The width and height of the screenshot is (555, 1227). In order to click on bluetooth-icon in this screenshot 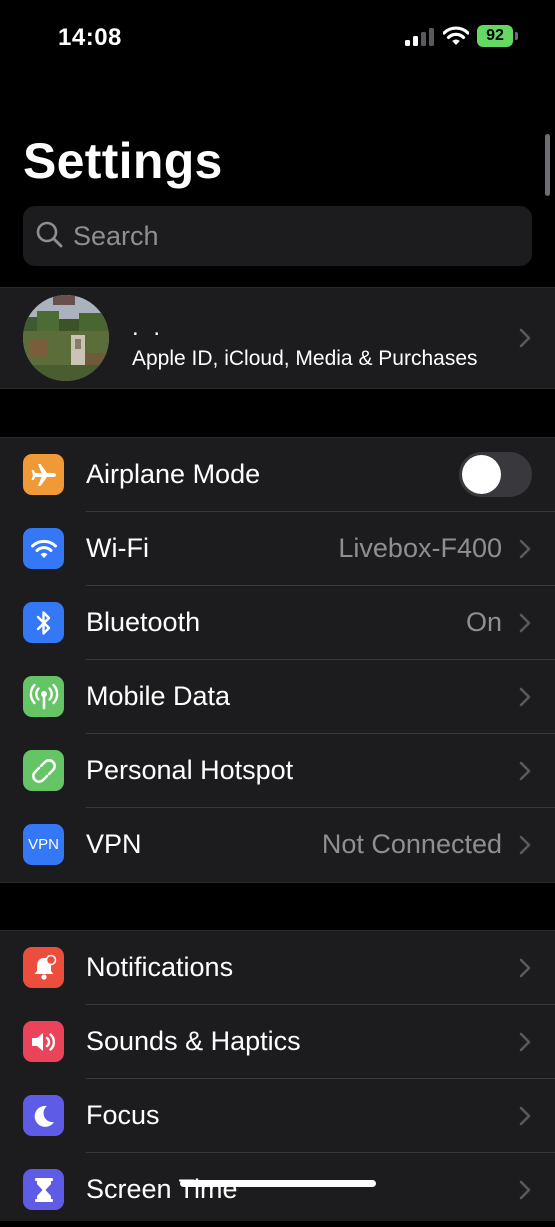, I will do `click(43, 622)`.